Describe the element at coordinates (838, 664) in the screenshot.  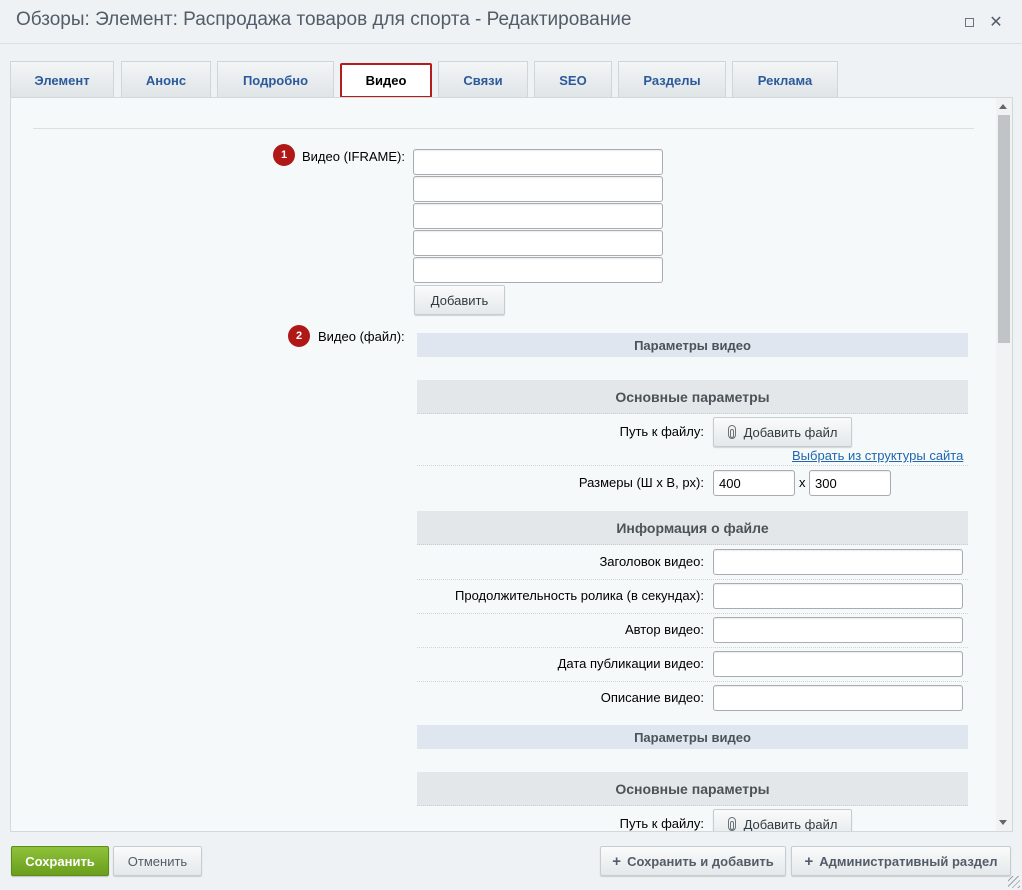
I see `video-date-input` at that location.